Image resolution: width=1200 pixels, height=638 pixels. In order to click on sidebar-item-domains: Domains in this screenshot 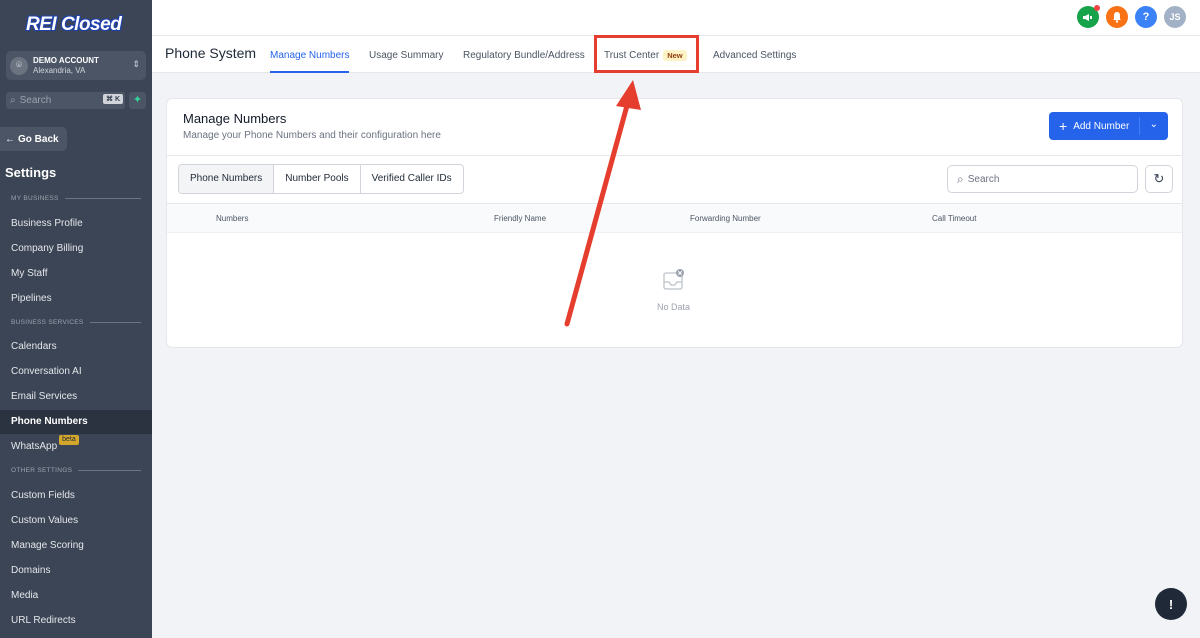, I will do `click(76, 571)`.